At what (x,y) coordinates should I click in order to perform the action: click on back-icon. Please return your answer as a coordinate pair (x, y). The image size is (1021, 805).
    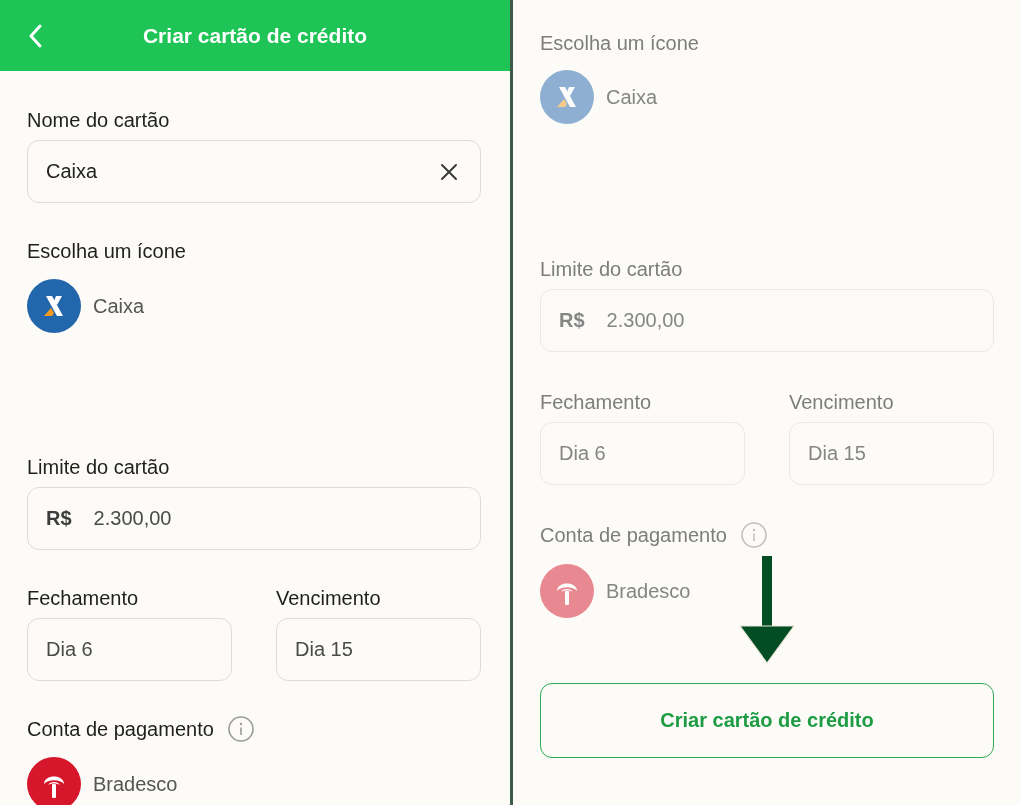
    Looking at the image, I should click on (35, 35).